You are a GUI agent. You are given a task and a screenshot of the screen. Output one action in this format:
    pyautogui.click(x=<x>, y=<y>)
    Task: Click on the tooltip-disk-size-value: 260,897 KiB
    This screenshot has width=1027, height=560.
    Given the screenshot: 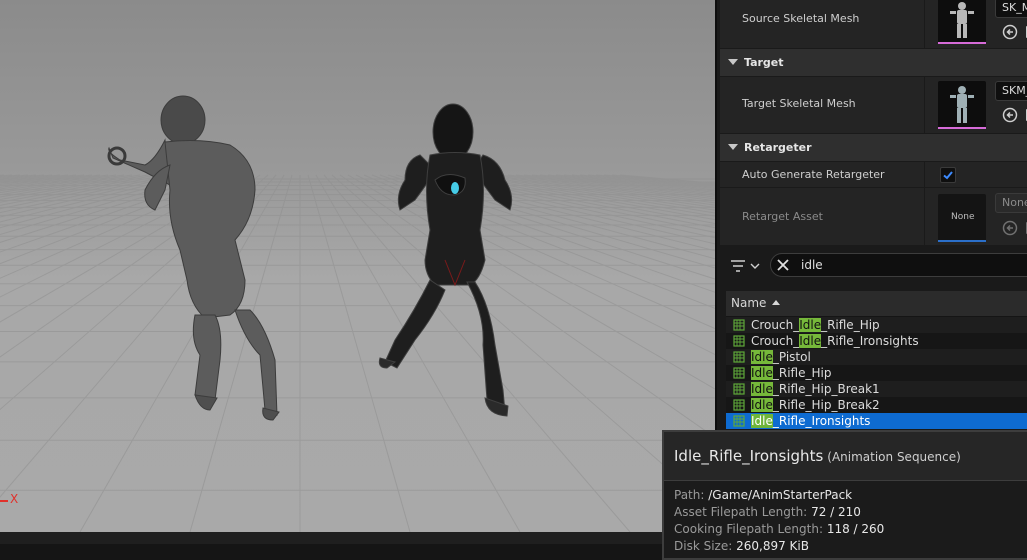 What is the action you would take?
    pyautogui.click(x=772, y=546)
    